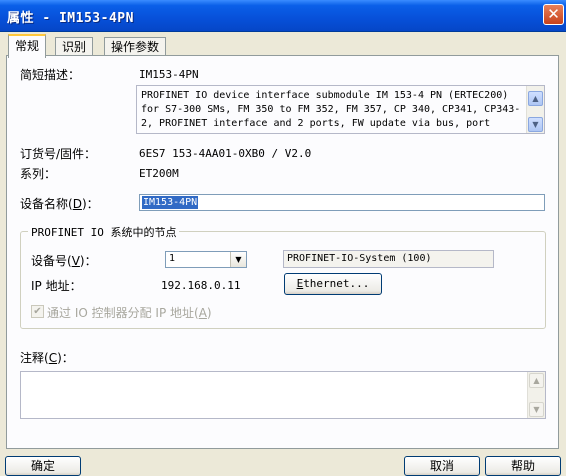  Describe the element at coordinates (159, 173) in the screenshot. I see `family-value: ET200M` at that location.